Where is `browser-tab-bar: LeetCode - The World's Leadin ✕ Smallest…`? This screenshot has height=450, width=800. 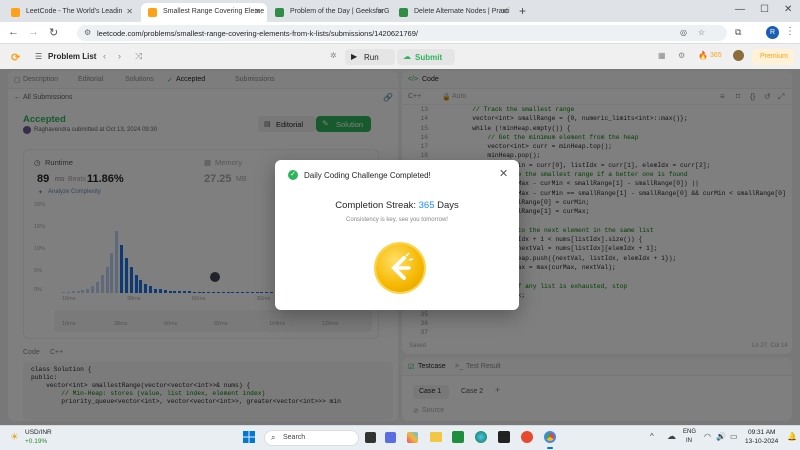 browser-tab-bar: LeetCode - The World's Leadin ✕ Smallest… is located at coordinates (400, 11).